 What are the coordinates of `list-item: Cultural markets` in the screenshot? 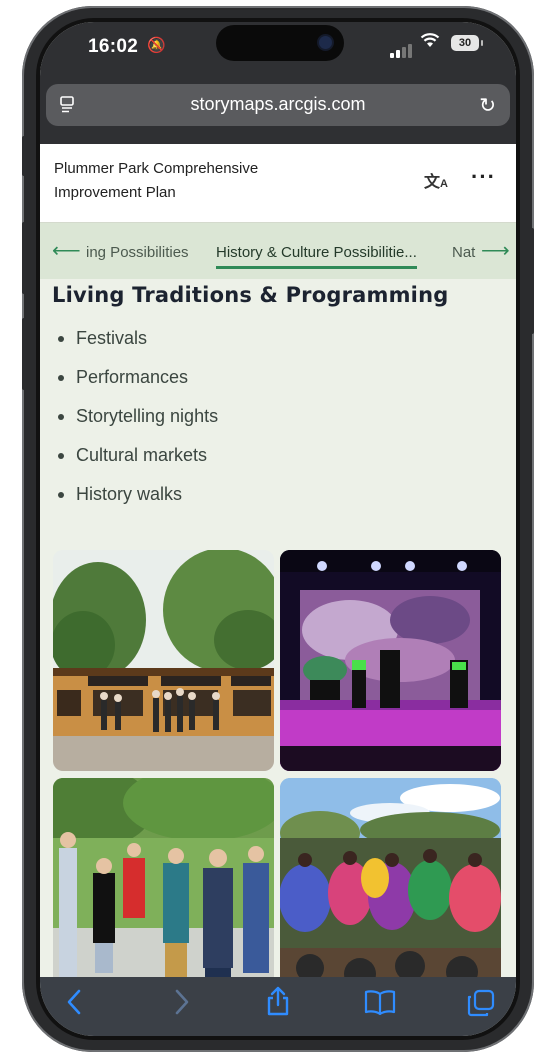 It's located at (136, 464).